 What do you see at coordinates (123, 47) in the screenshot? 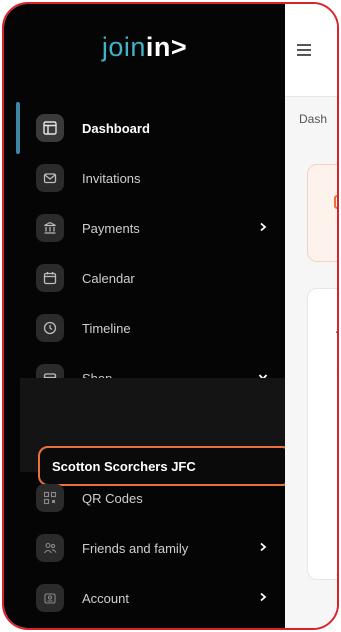
I see `logo-part-1: join` at bounding box center [123, 47].